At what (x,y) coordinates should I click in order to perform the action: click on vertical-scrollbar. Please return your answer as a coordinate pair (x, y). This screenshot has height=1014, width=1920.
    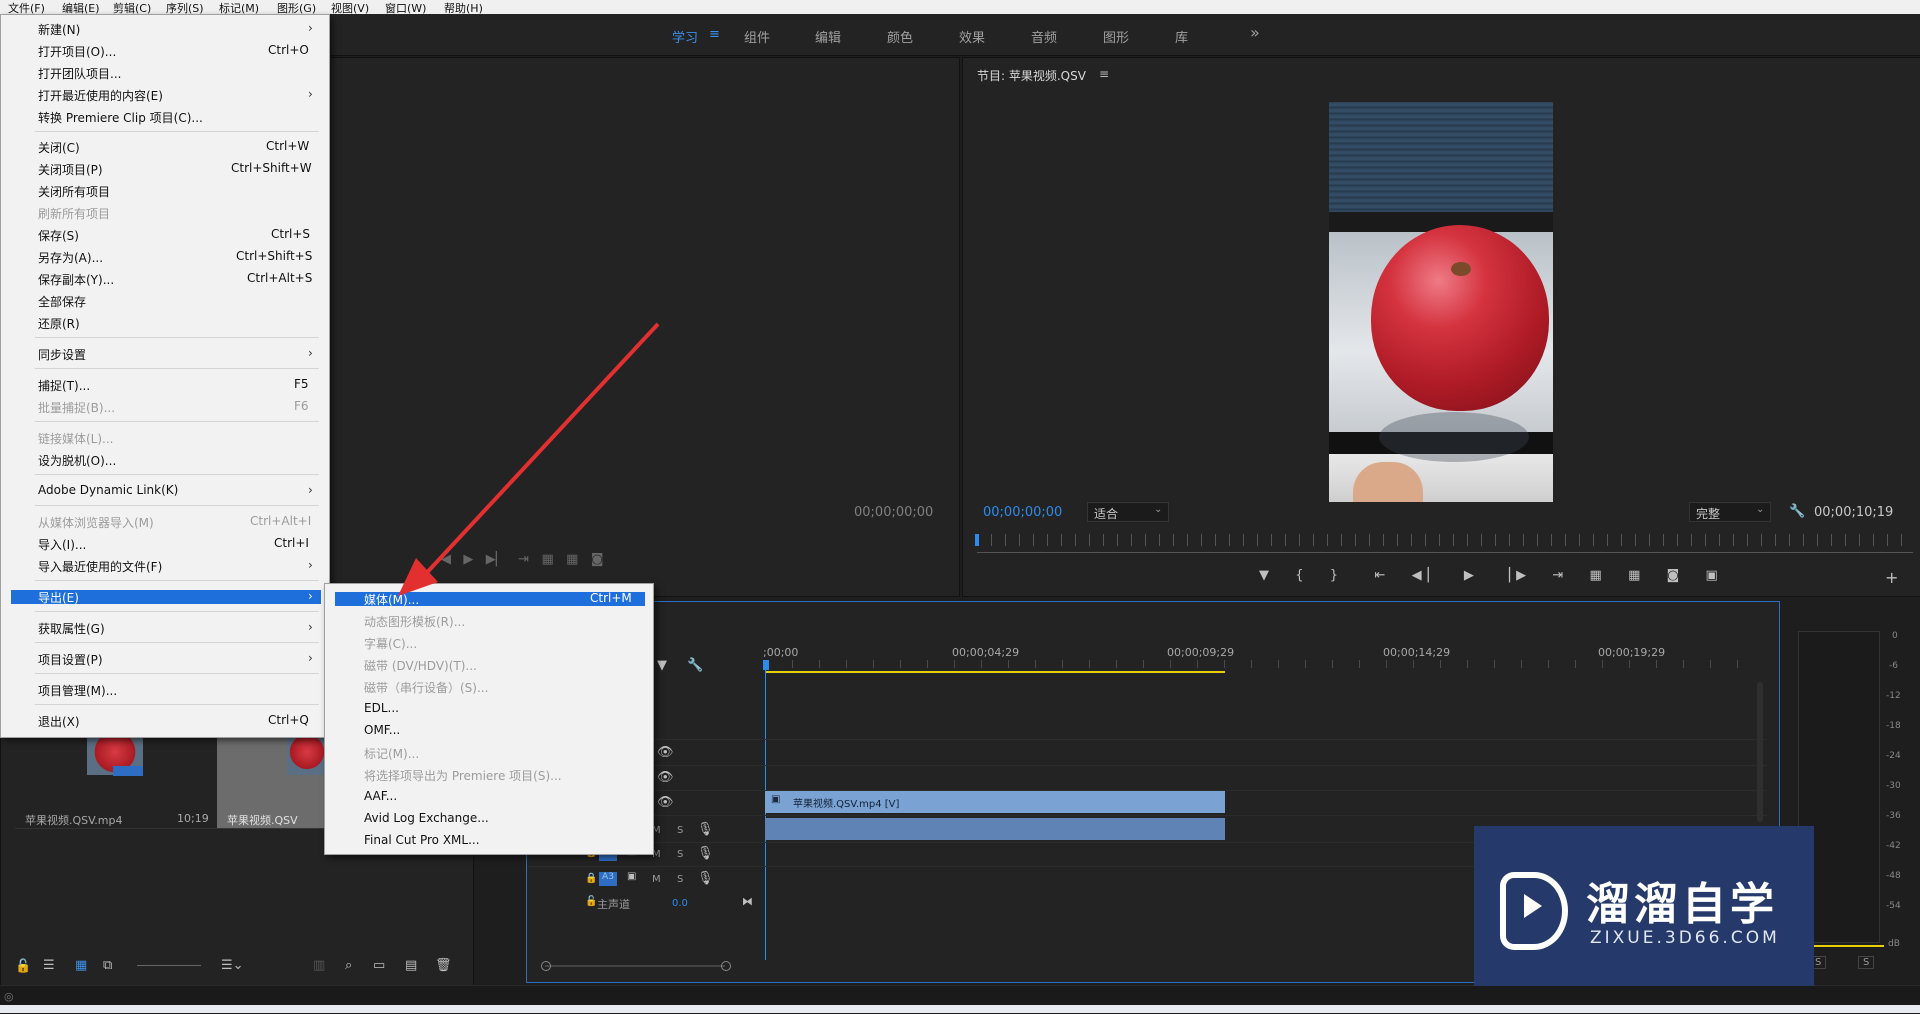
    Looking at the image, I should click on (1760, 752).